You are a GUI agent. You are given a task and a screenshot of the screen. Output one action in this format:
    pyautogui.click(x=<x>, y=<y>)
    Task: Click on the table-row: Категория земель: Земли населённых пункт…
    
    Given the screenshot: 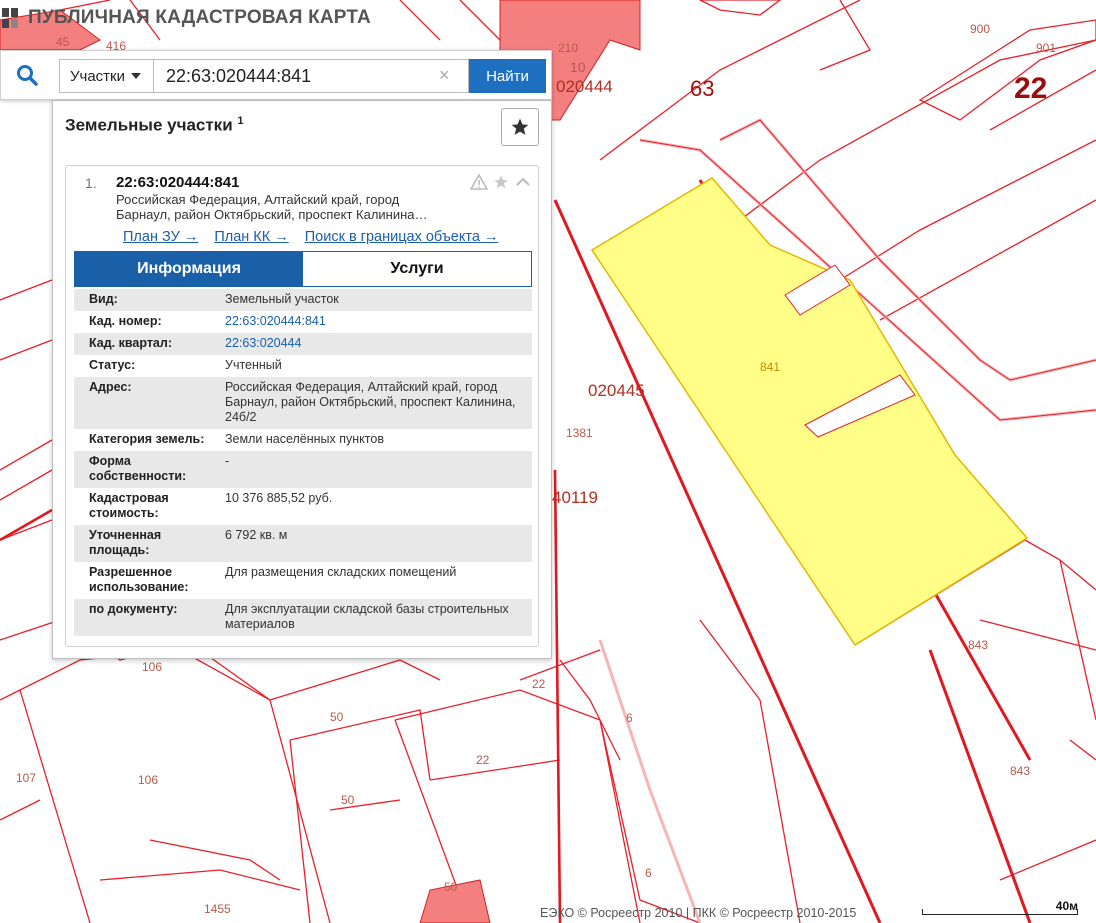 What is the action you would take?
    pyautogui.click(x=303, y=440)
    